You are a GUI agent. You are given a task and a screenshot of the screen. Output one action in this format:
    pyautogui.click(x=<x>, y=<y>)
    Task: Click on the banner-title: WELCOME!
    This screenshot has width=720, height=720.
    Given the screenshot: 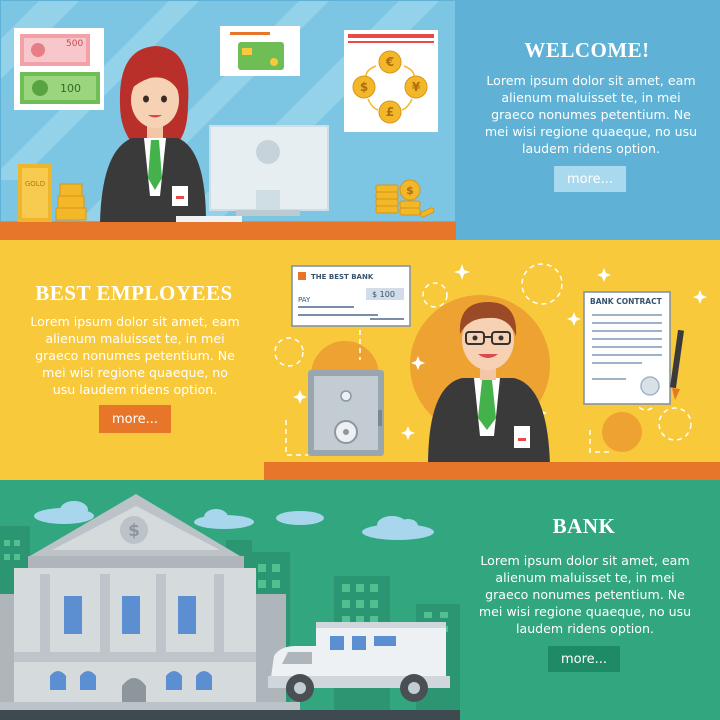 What is the action you would take?
    pyautogui.click(x=587, y=50)
    